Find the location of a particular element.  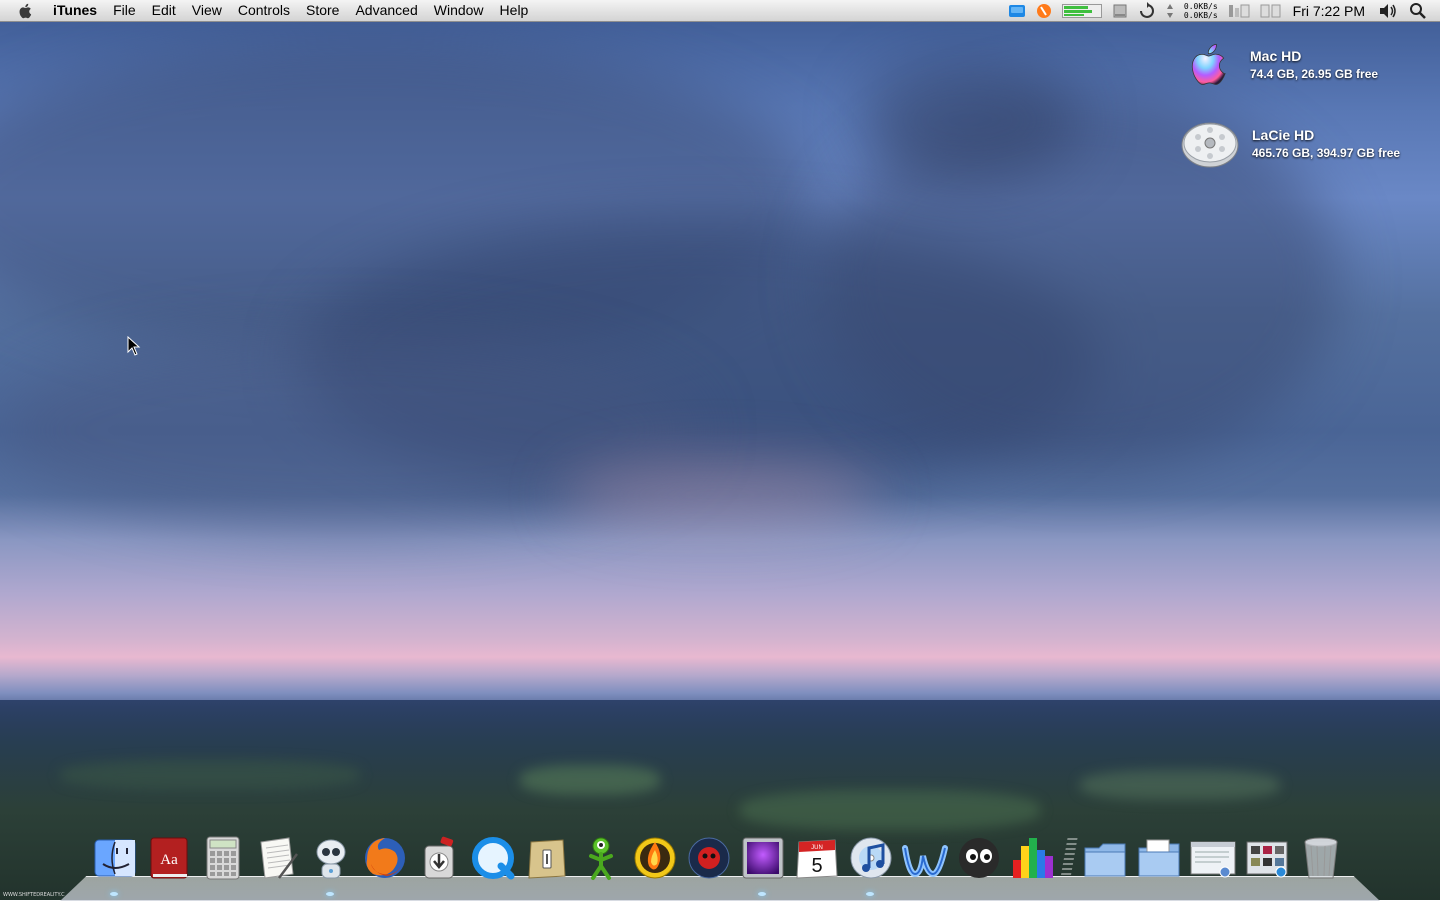

dock-transmission is located at coordinates (439, 858).